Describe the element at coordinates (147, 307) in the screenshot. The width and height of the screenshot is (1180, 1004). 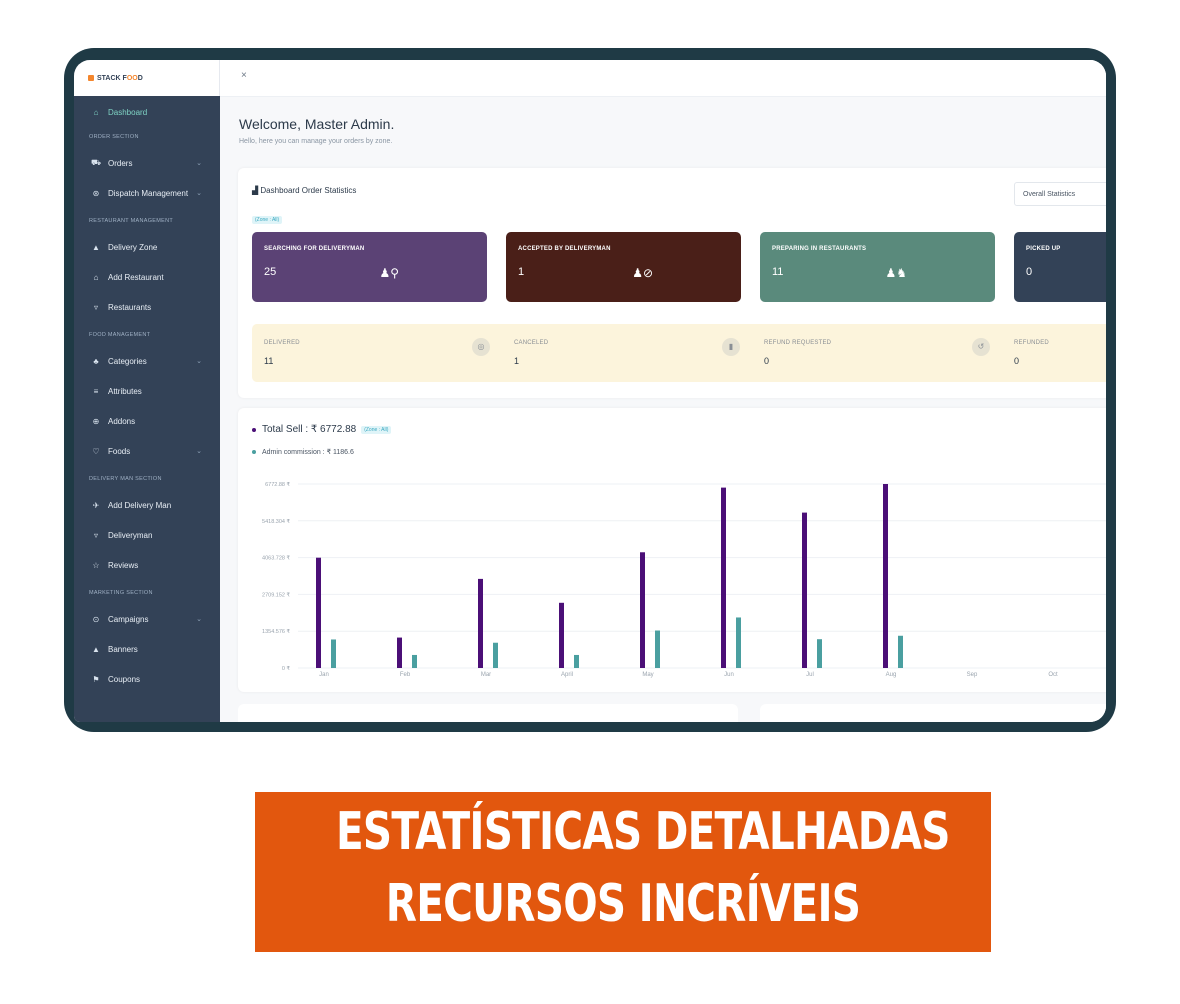
I see `sidebar-item-restaurants: ▿ Restaurants` at that location.